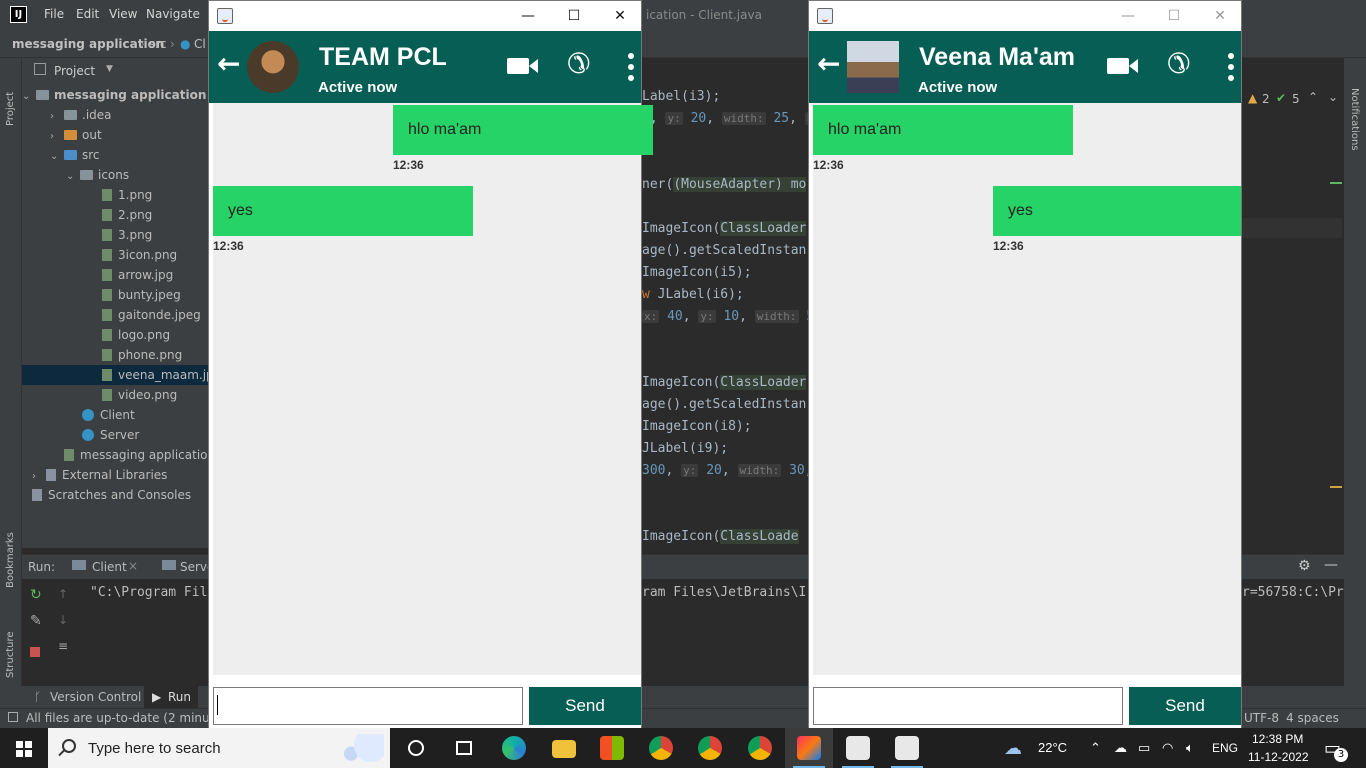 The height and width of the screenshot is (768, 1366). What do you see at coordinates (115, 235) in the screenshot?
I see `tree-item: 3.png` at bounding box center [115, 235].